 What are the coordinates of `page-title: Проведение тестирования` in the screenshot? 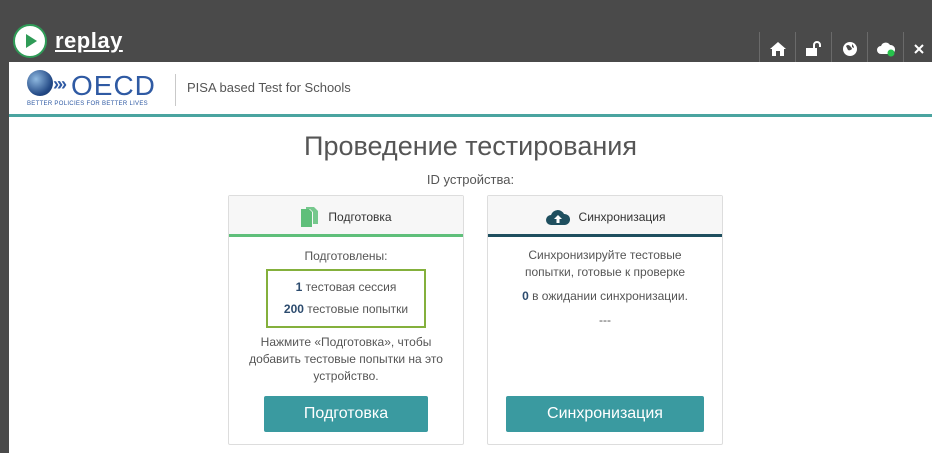 It's located at (470, 146).